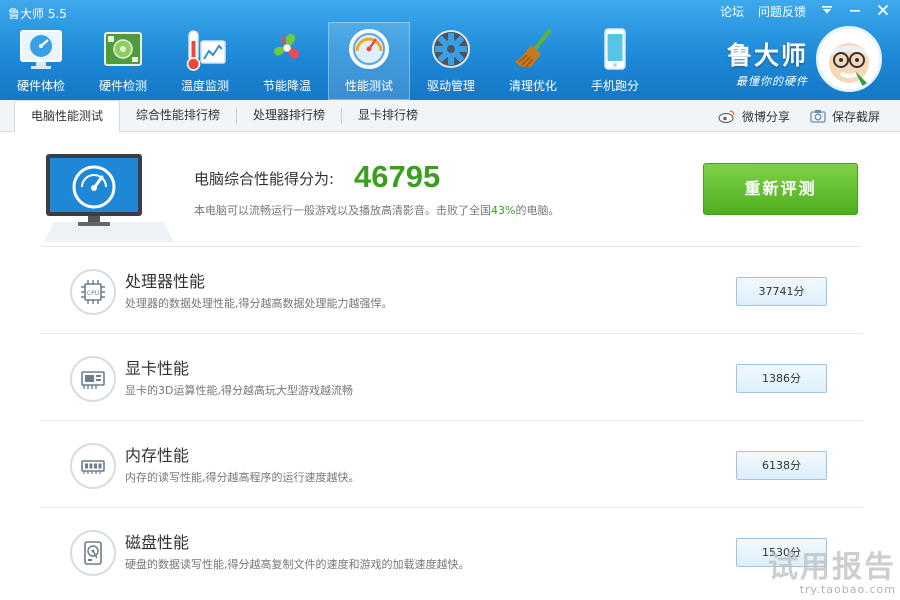  Describe the element at coordinates (157, 542) in the screenshot. I see `row-title: 磁盘性能` at that location.